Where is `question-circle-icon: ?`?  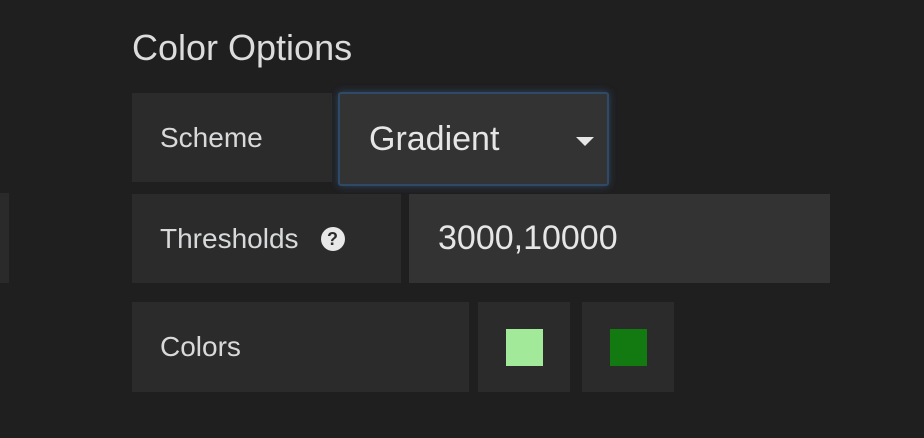
question-circle-icon: ? is located at coordinates (332, 238).